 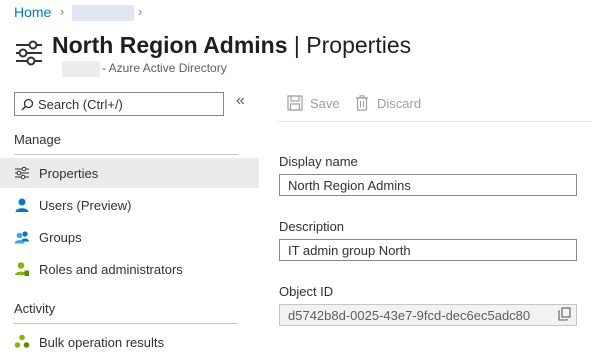 What do you see at coordinates (35, 308) in the screenshot?
I see `nav-section-activity: Activity` at bounding box center [35, 308].